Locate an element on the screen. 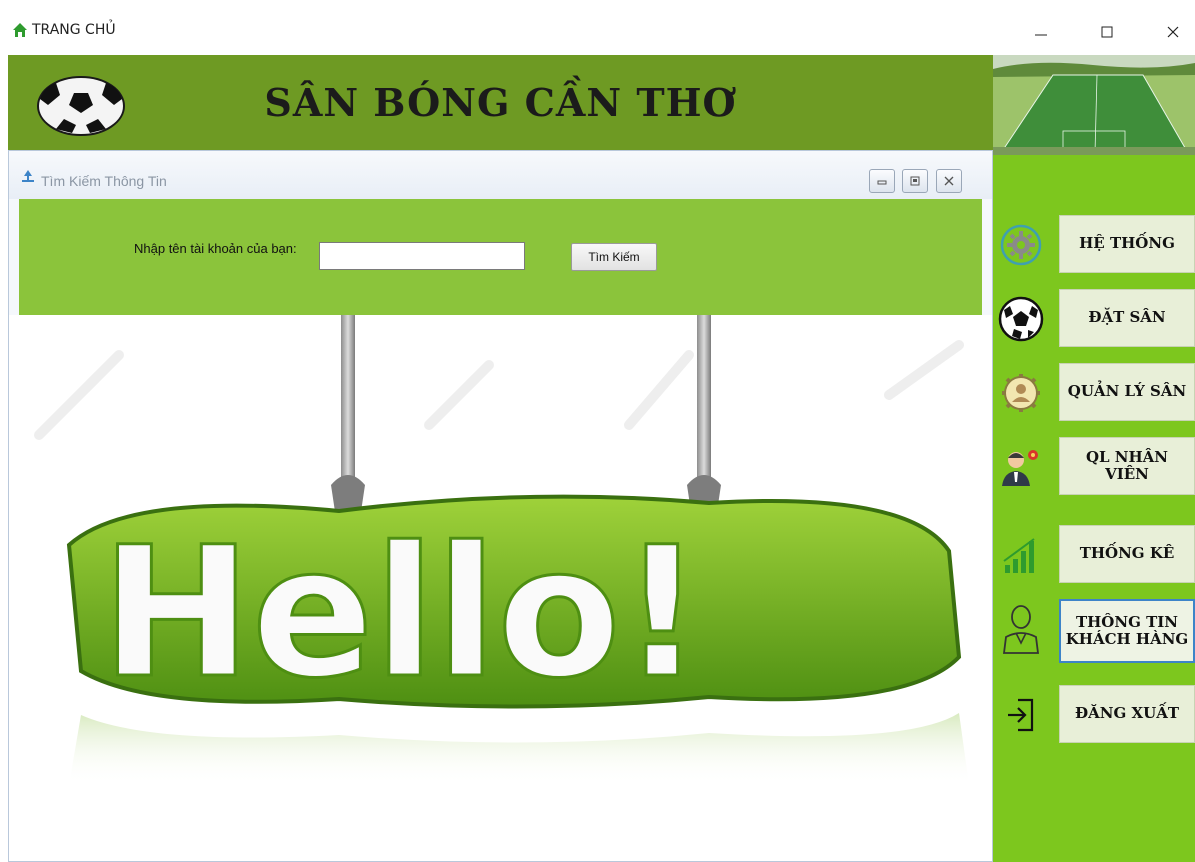 The height and width of the screenshot is (862, 1195). search-button: Tìm Kiếm is located at coordinates (614, 257).